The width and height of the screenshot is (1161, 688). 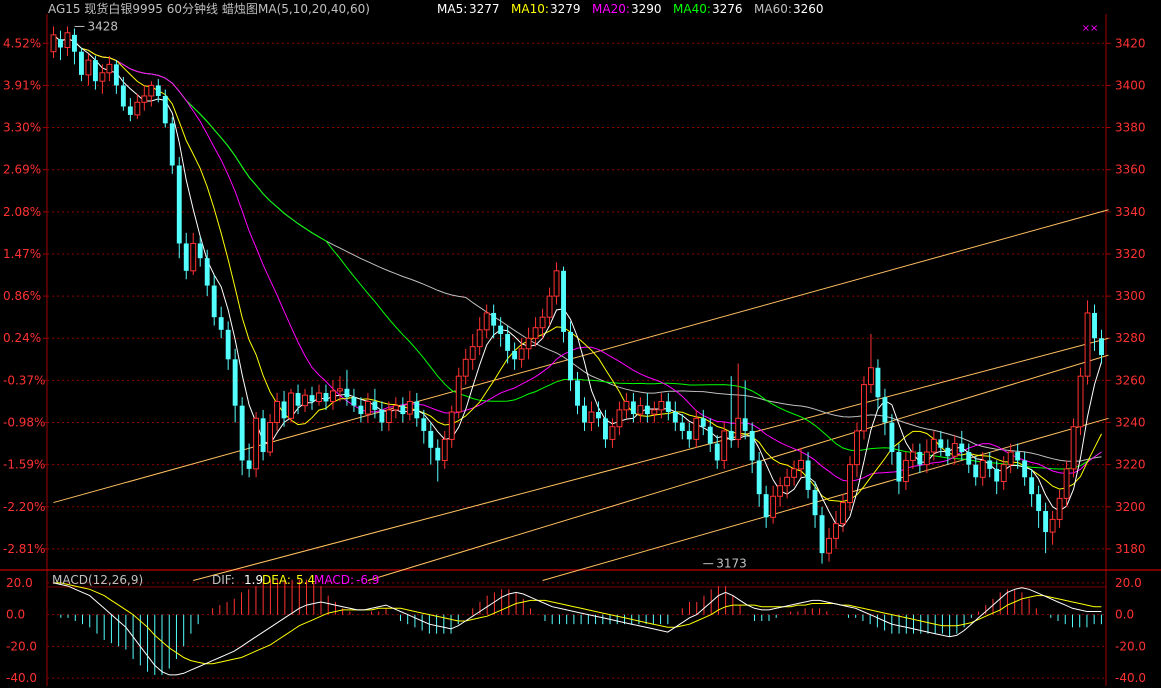 I want to click on ma-legend-name: MA5:, so click(x=452, y=9).